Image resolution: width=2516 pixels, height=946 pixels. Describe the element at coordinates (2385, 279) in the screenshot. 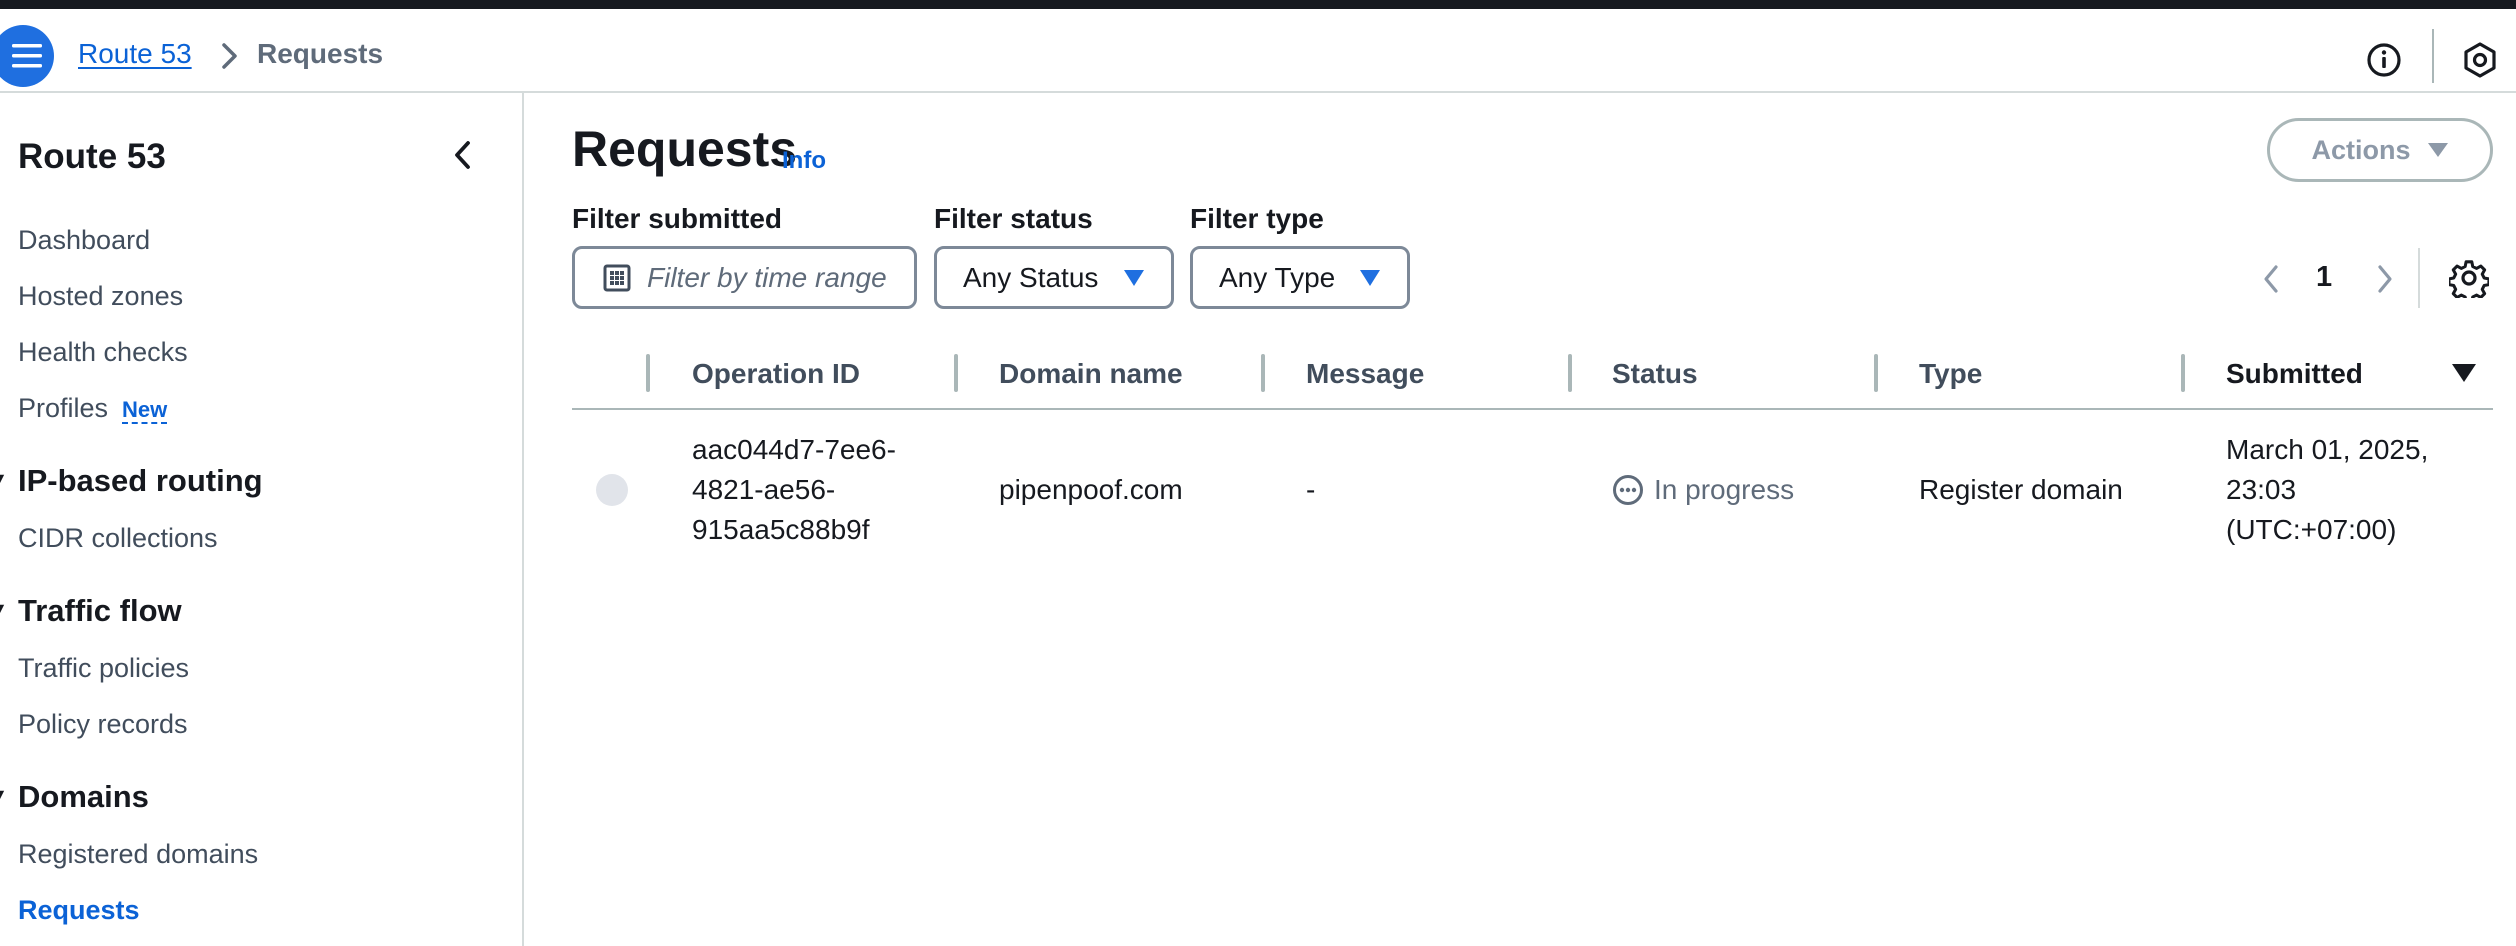

I see `next-page-icon` at that location.